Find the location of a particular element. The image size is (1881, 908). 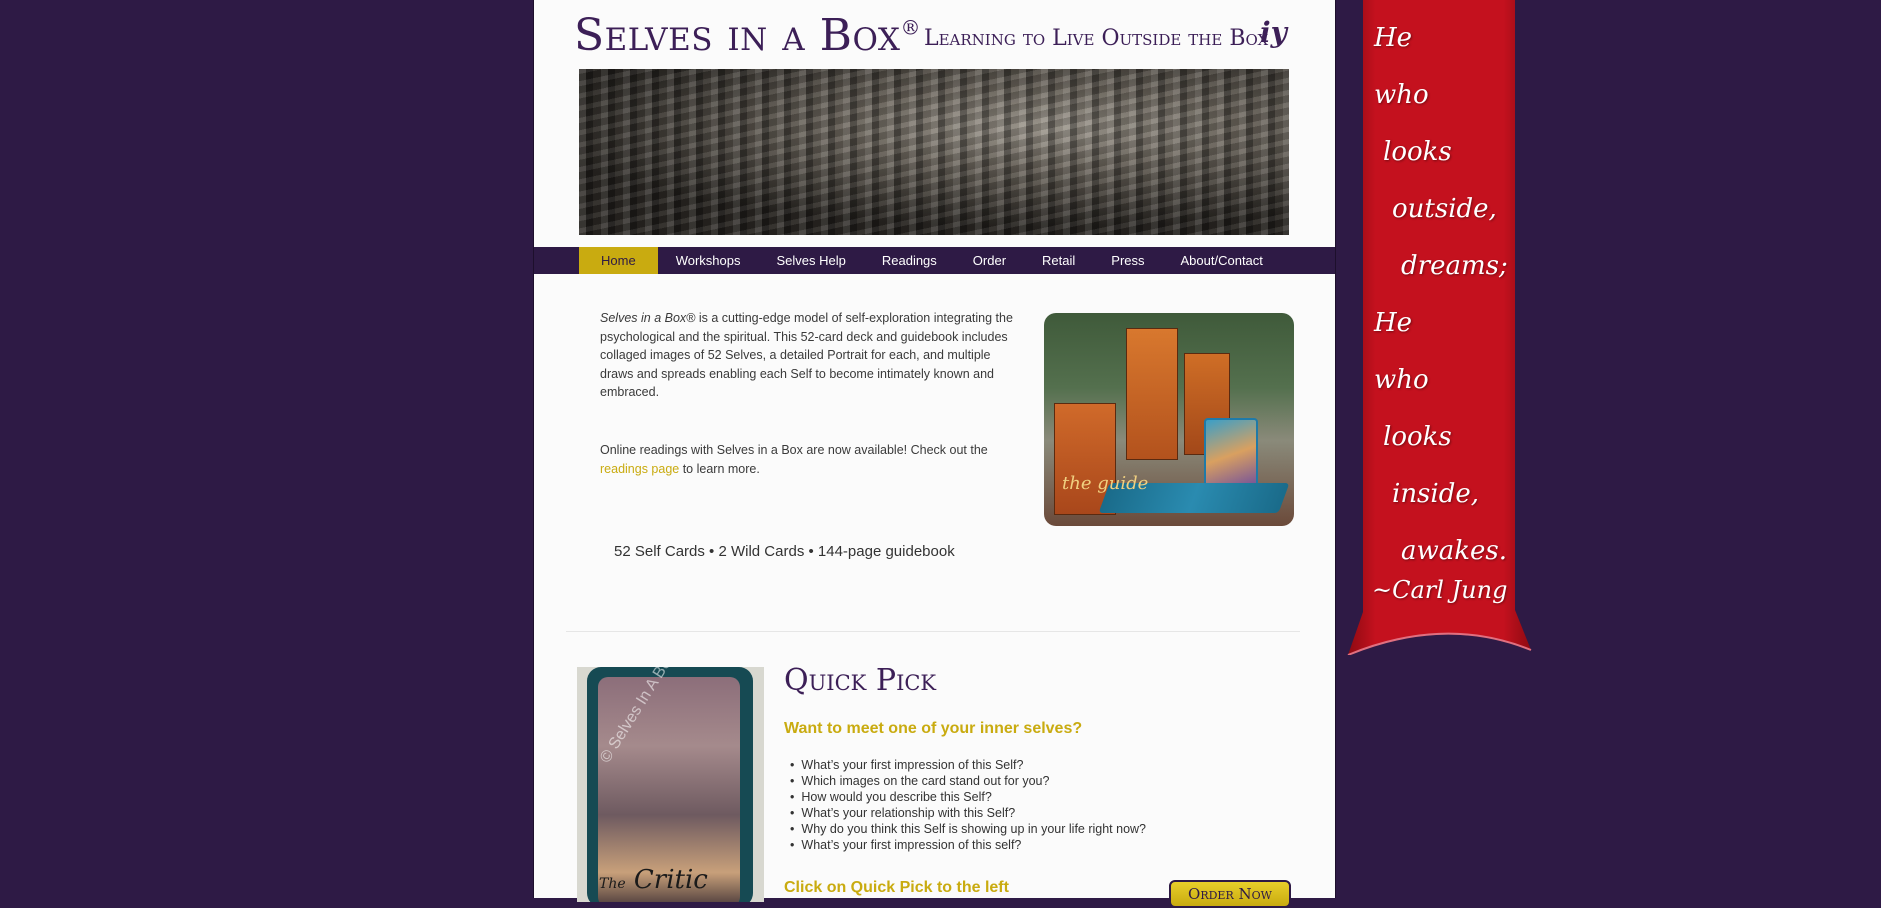

nav-item-retail: Retail is located at coordinates (1058, 260).